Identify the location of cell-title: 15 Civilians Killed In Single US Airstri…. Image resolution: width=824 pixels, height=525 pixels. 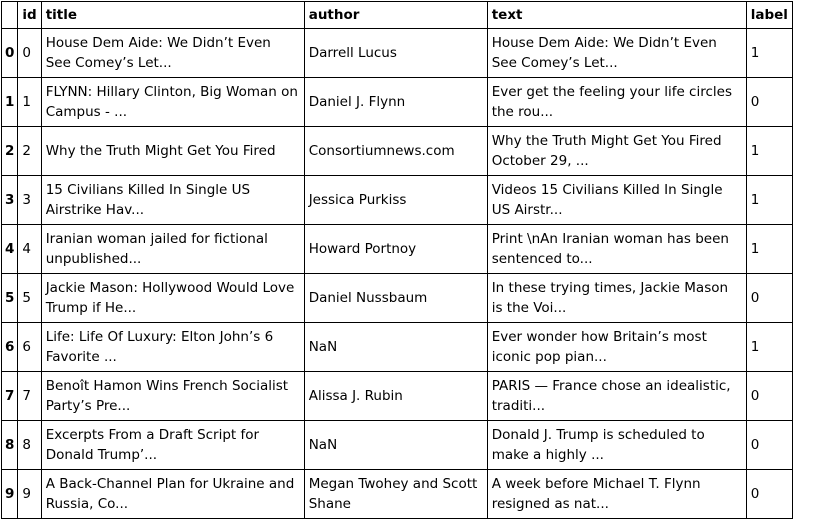
(172, 200).